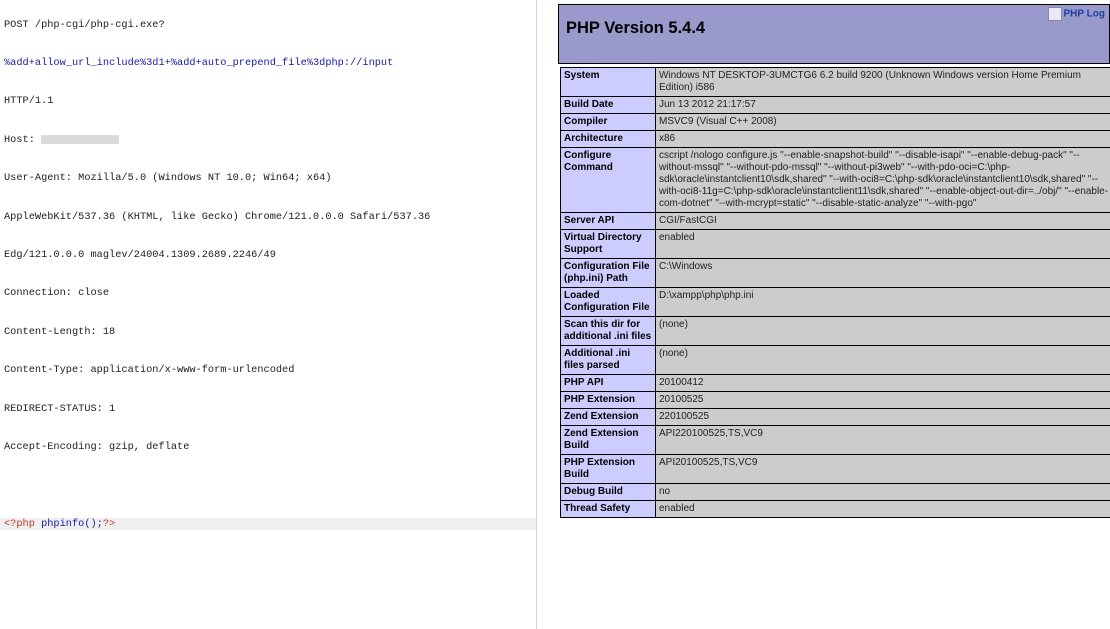  I want to click on host-header-label: Host:, so click(23, 139).